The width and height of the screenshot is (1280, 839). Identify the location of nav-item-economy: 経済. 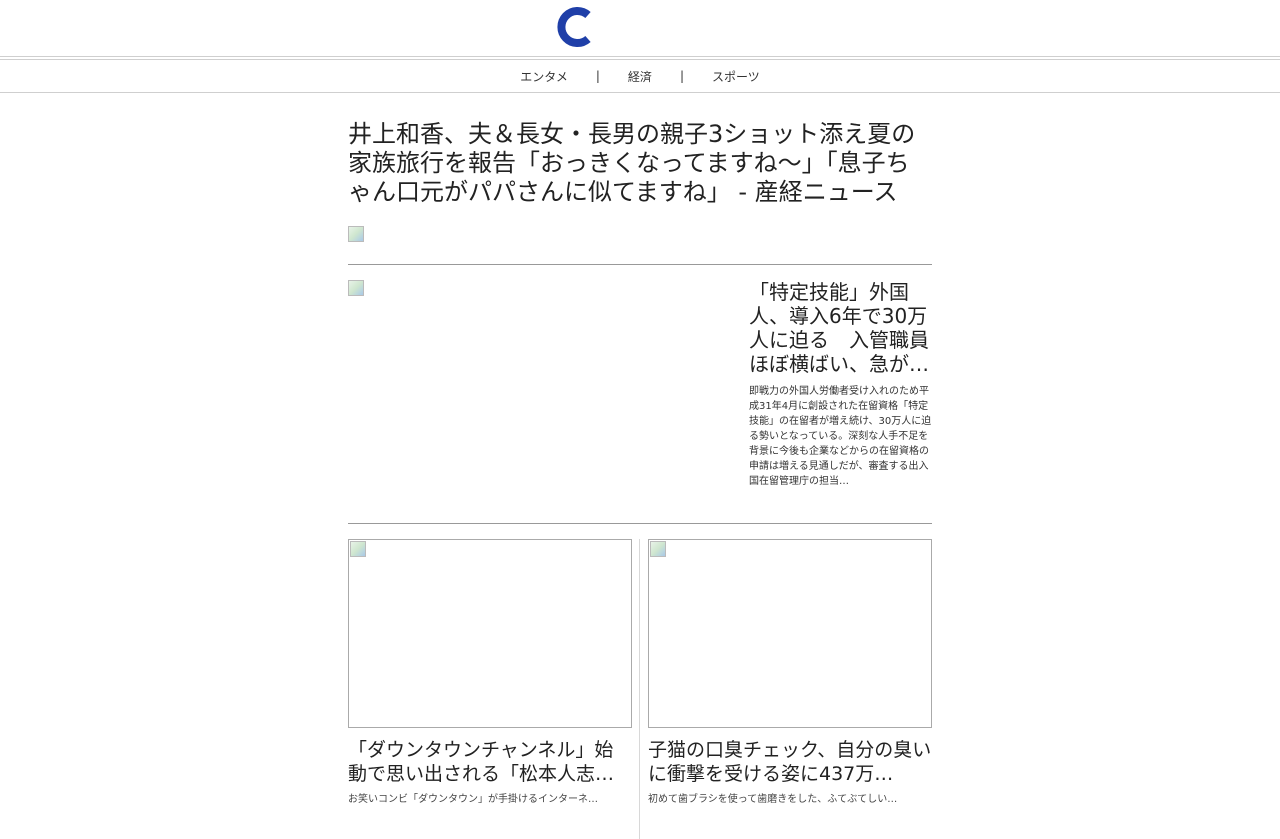
(640, 76).